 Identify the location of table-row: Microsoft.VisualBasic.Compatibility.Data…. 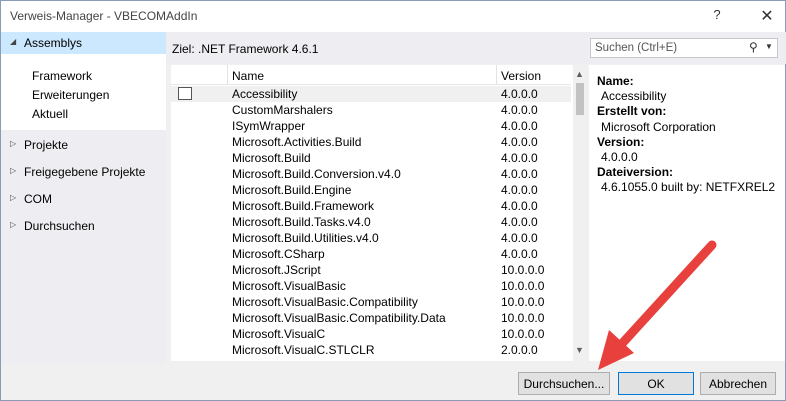
(371, 318).